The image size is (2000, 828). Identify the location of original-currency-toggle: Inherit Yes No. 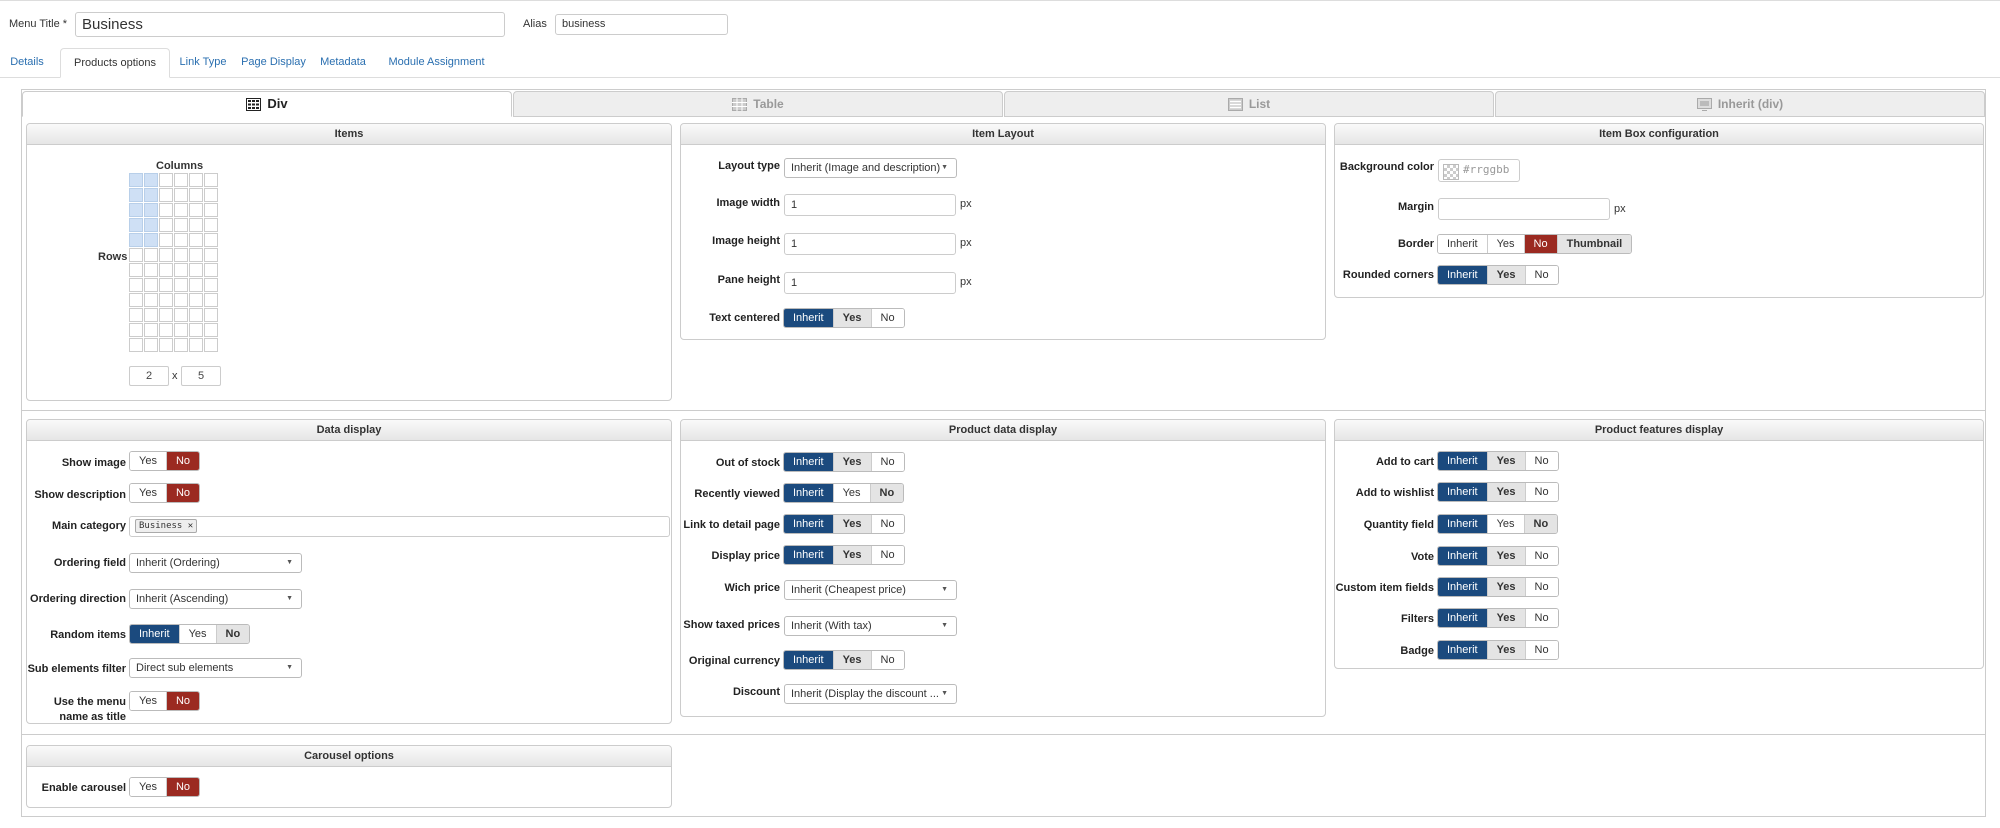
(844, 660).